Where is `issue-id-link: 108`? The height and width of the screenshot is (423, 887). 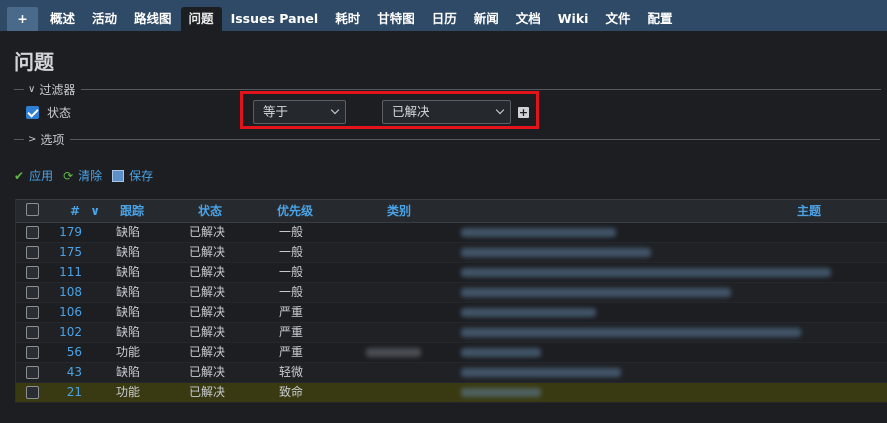 issue-id-link: 108 is located at coordinates (69, 292).